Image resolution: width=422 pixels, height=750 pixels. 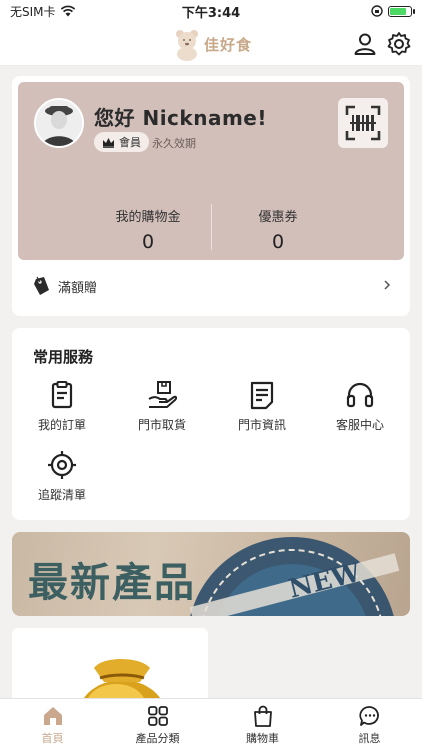 What do you see at coordinates (377, 11) in the screenshot?
I see `orientation-lock-icon` at bounding box center [377, 11].